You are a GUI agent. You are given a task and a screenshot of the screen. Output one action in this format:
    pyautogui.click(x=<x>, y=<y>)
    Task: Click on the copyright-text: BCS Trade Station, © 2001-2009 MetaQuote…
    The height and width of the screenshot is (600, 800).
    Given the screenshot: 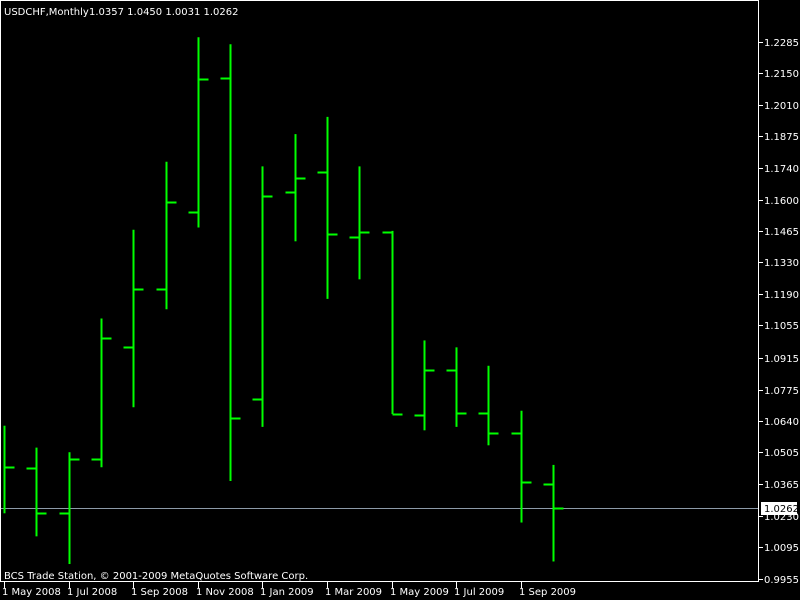 What is the action you would take?
    pyautogui.click(x=156, y=576)
    